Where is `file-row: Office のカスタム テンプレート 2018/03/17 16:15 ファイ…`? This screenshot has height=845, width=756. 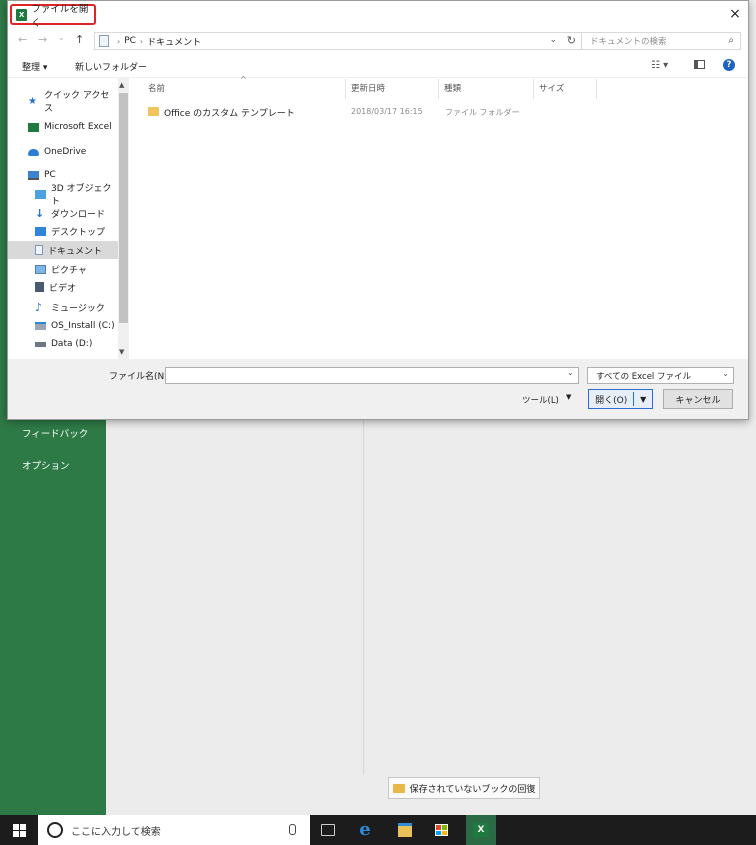 file-row: Office のカスタム テンプレート 2018/03/17 16:15 ファイ… is located at coordinates (335, 111).